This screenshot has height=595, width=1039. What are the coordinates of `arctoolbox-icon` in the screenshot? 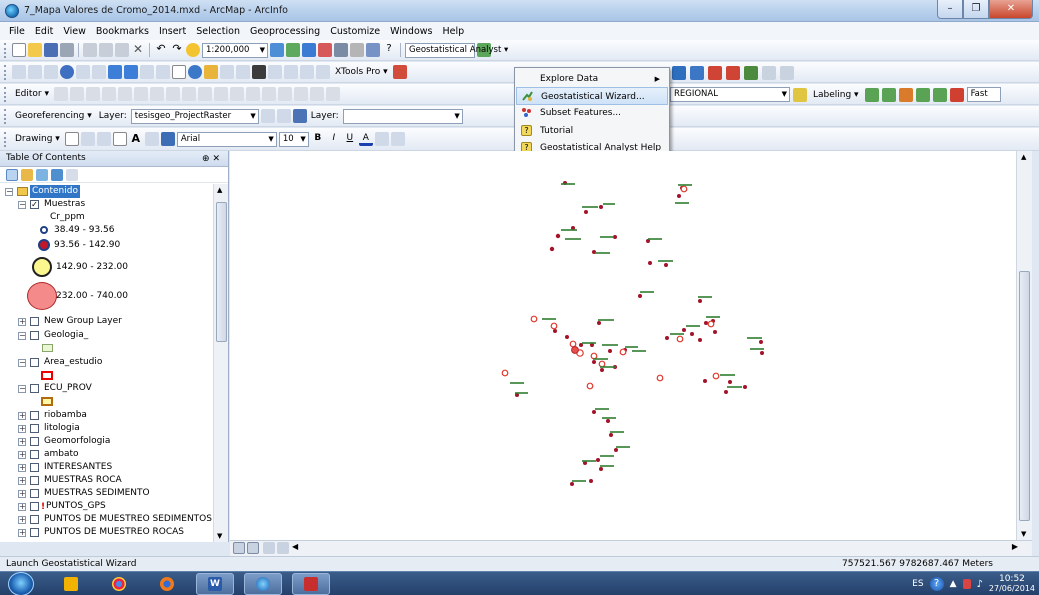 It's located at (341, 50).